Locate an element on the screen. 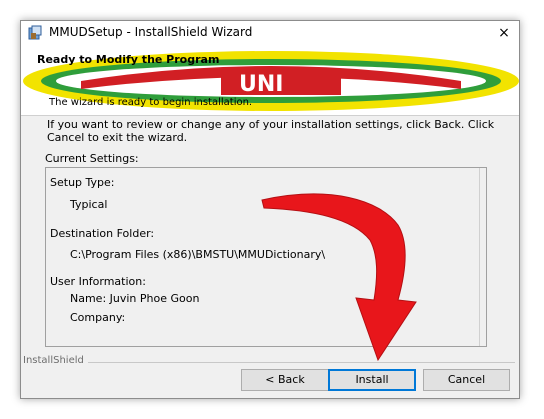 Image resolution: width=544 pixels, height=419 pixels. setup-type-label: Setup Type: is located at coordinates (82, 182).